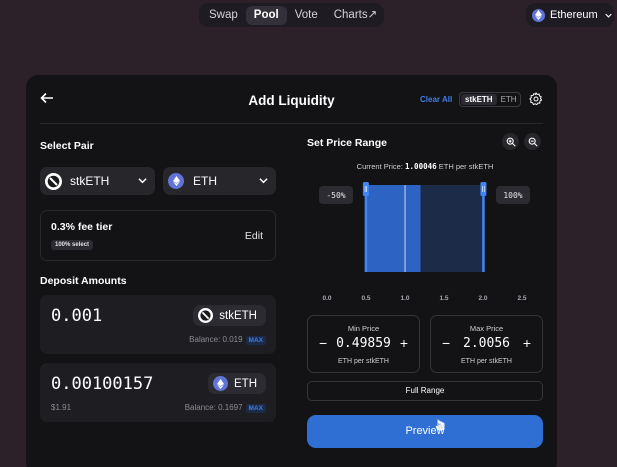 This screenshot has width=617, height=467. Describe the element at coordinates (483, 189) in the screenshot. I see `max-range-handle` at that location.